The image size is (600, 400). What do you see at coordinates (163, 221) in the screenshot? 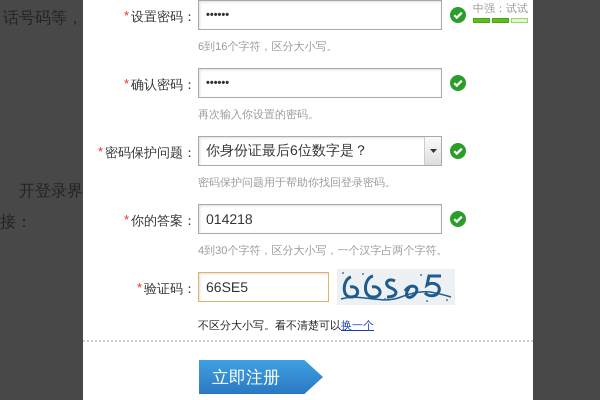
I see `field-label: 你的答案：` at bounding box center [163, 221].